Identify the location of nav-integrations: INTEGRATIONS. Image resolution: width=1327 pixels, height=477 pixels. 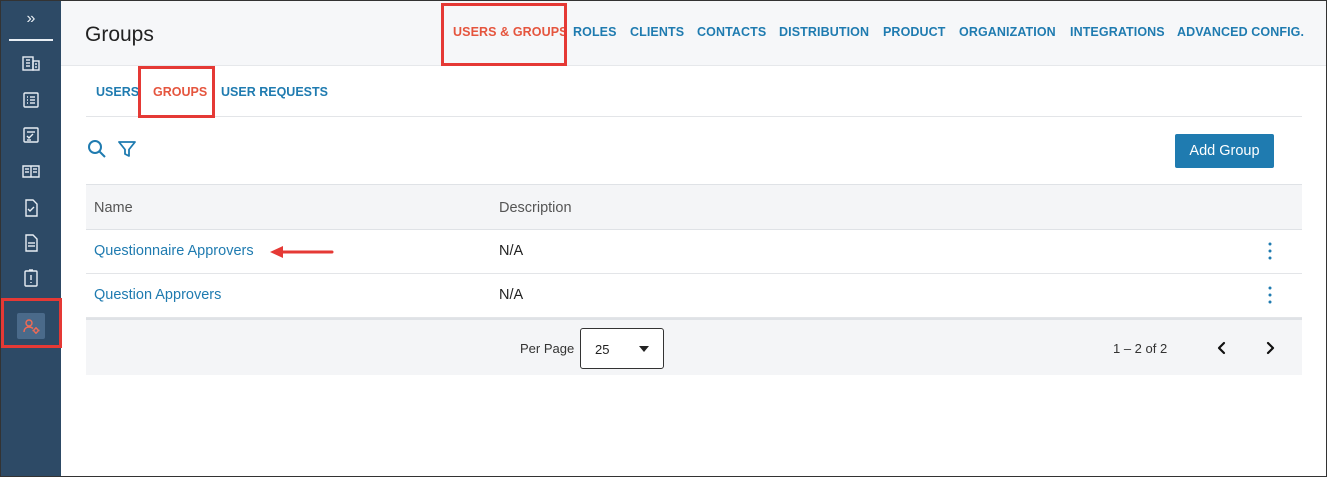
(1117, 32).